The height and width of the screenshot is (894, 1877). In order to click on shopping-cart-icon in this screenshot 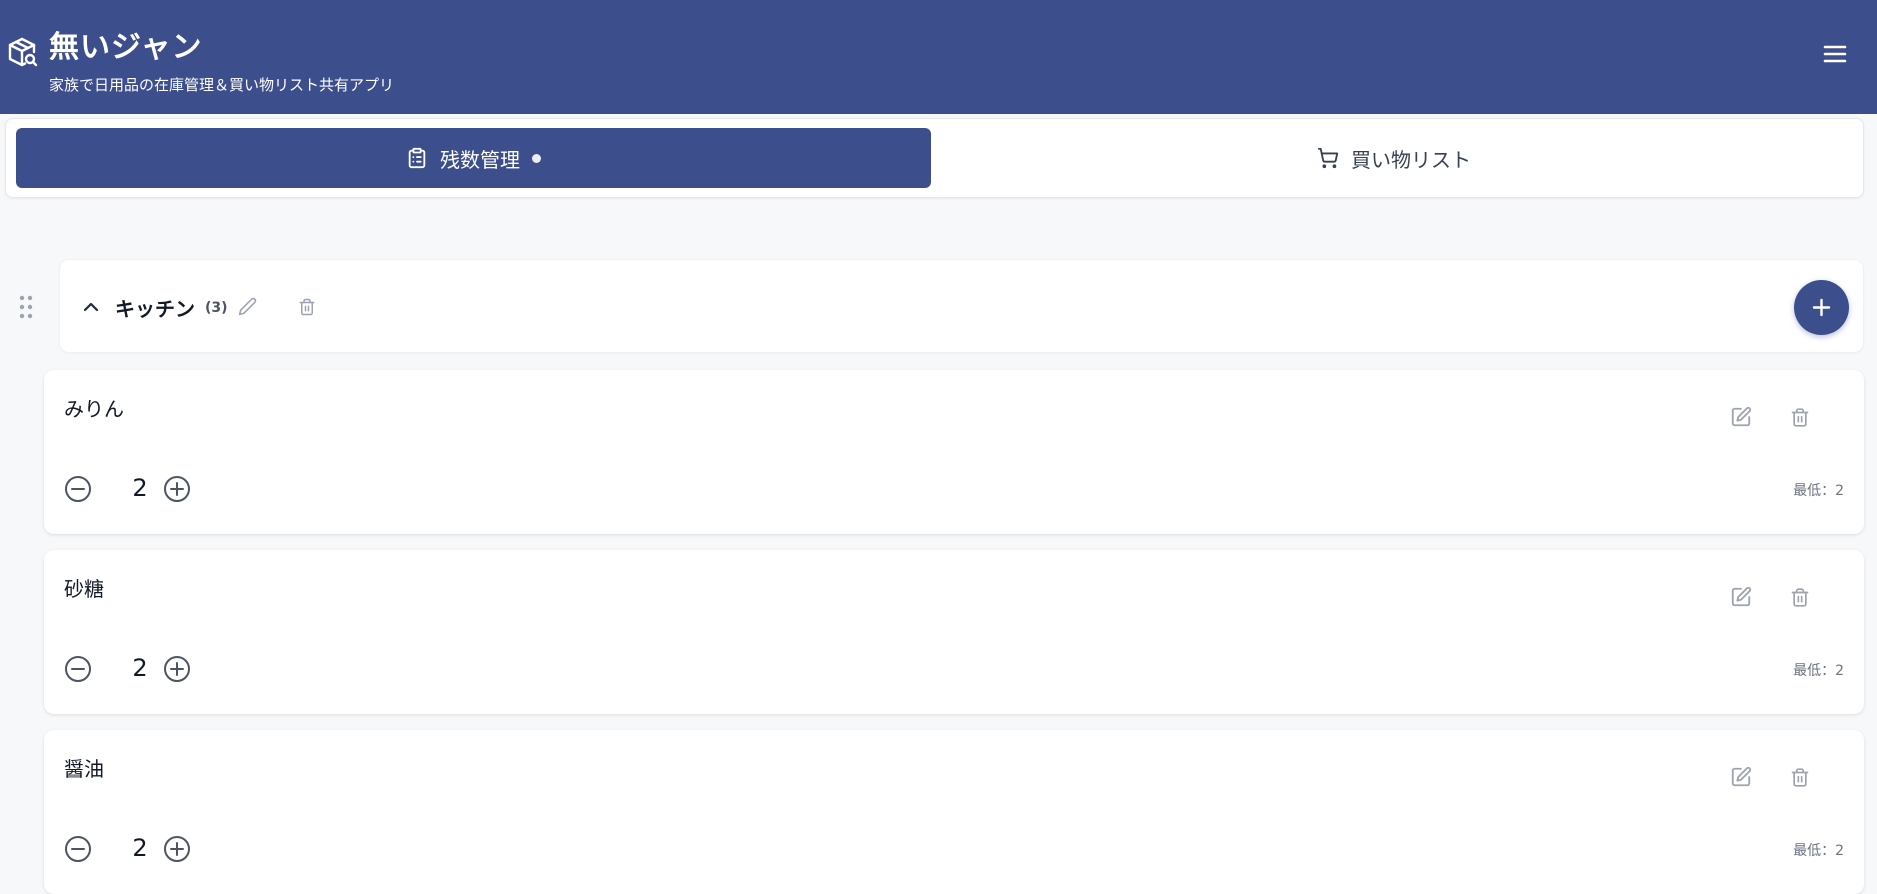, I will do `click(1328, 158)`.